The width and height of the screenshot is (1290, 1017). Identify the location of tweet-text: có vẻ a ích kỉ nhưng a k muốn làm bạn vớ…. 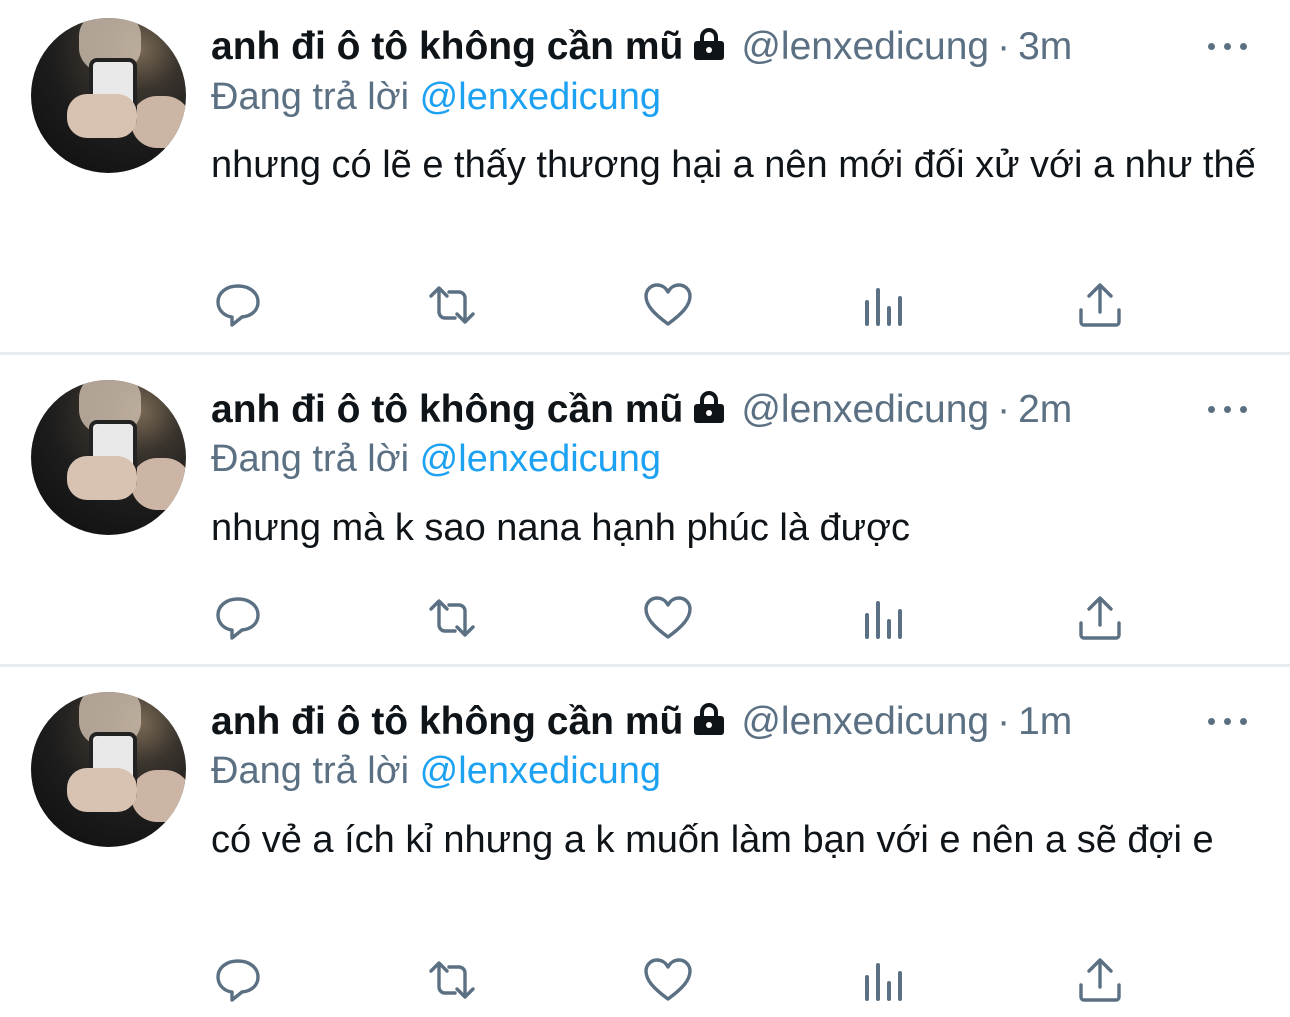
(712, 840).